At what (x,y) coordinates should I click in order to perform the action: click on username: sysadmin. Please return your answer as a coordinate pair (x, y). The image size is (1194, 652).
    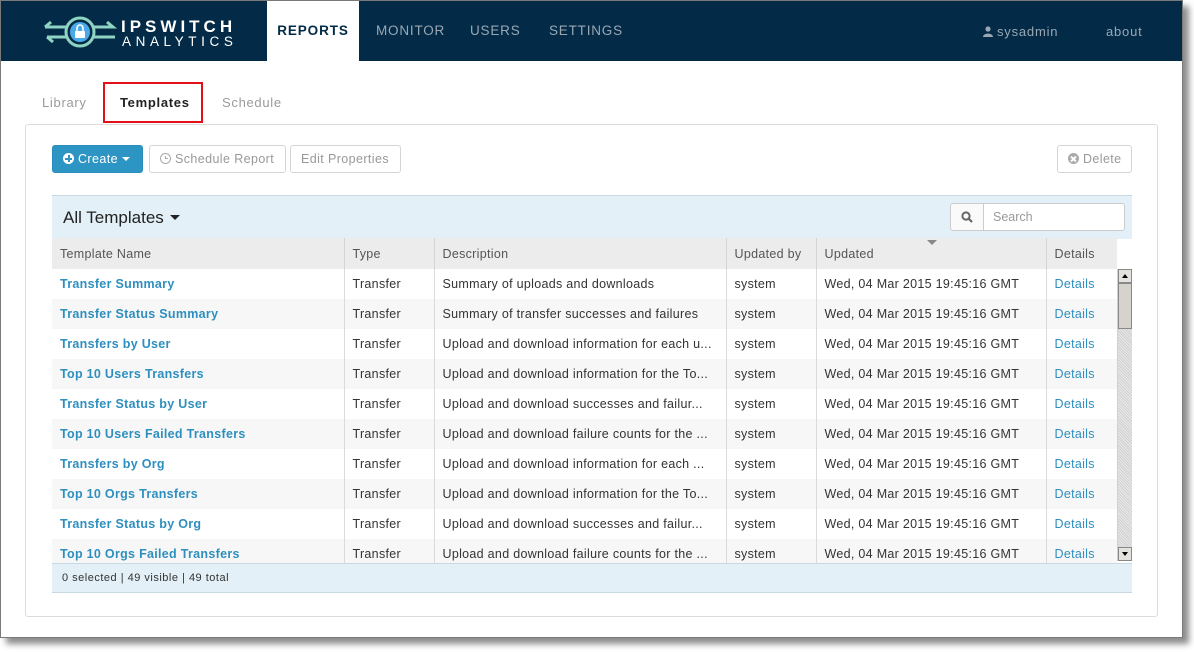
    Looking at the image, I should click on (1028, 31).